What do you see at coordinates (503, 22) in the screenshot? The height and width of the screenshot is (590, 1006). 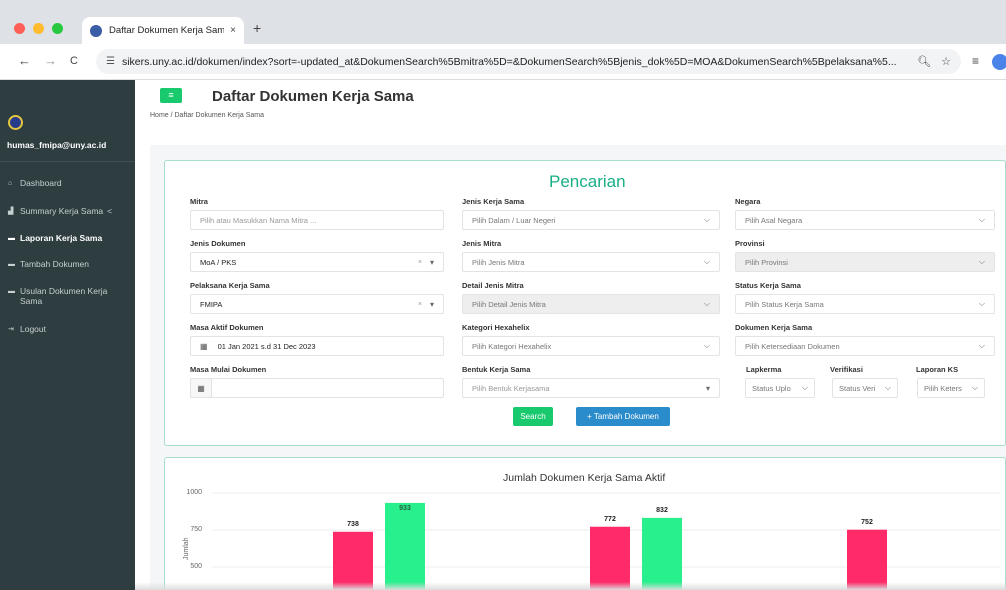 I see `browser-tab-bar: Daftar Dokumen Kerja Sama × +` at bounding box center [503, 22].